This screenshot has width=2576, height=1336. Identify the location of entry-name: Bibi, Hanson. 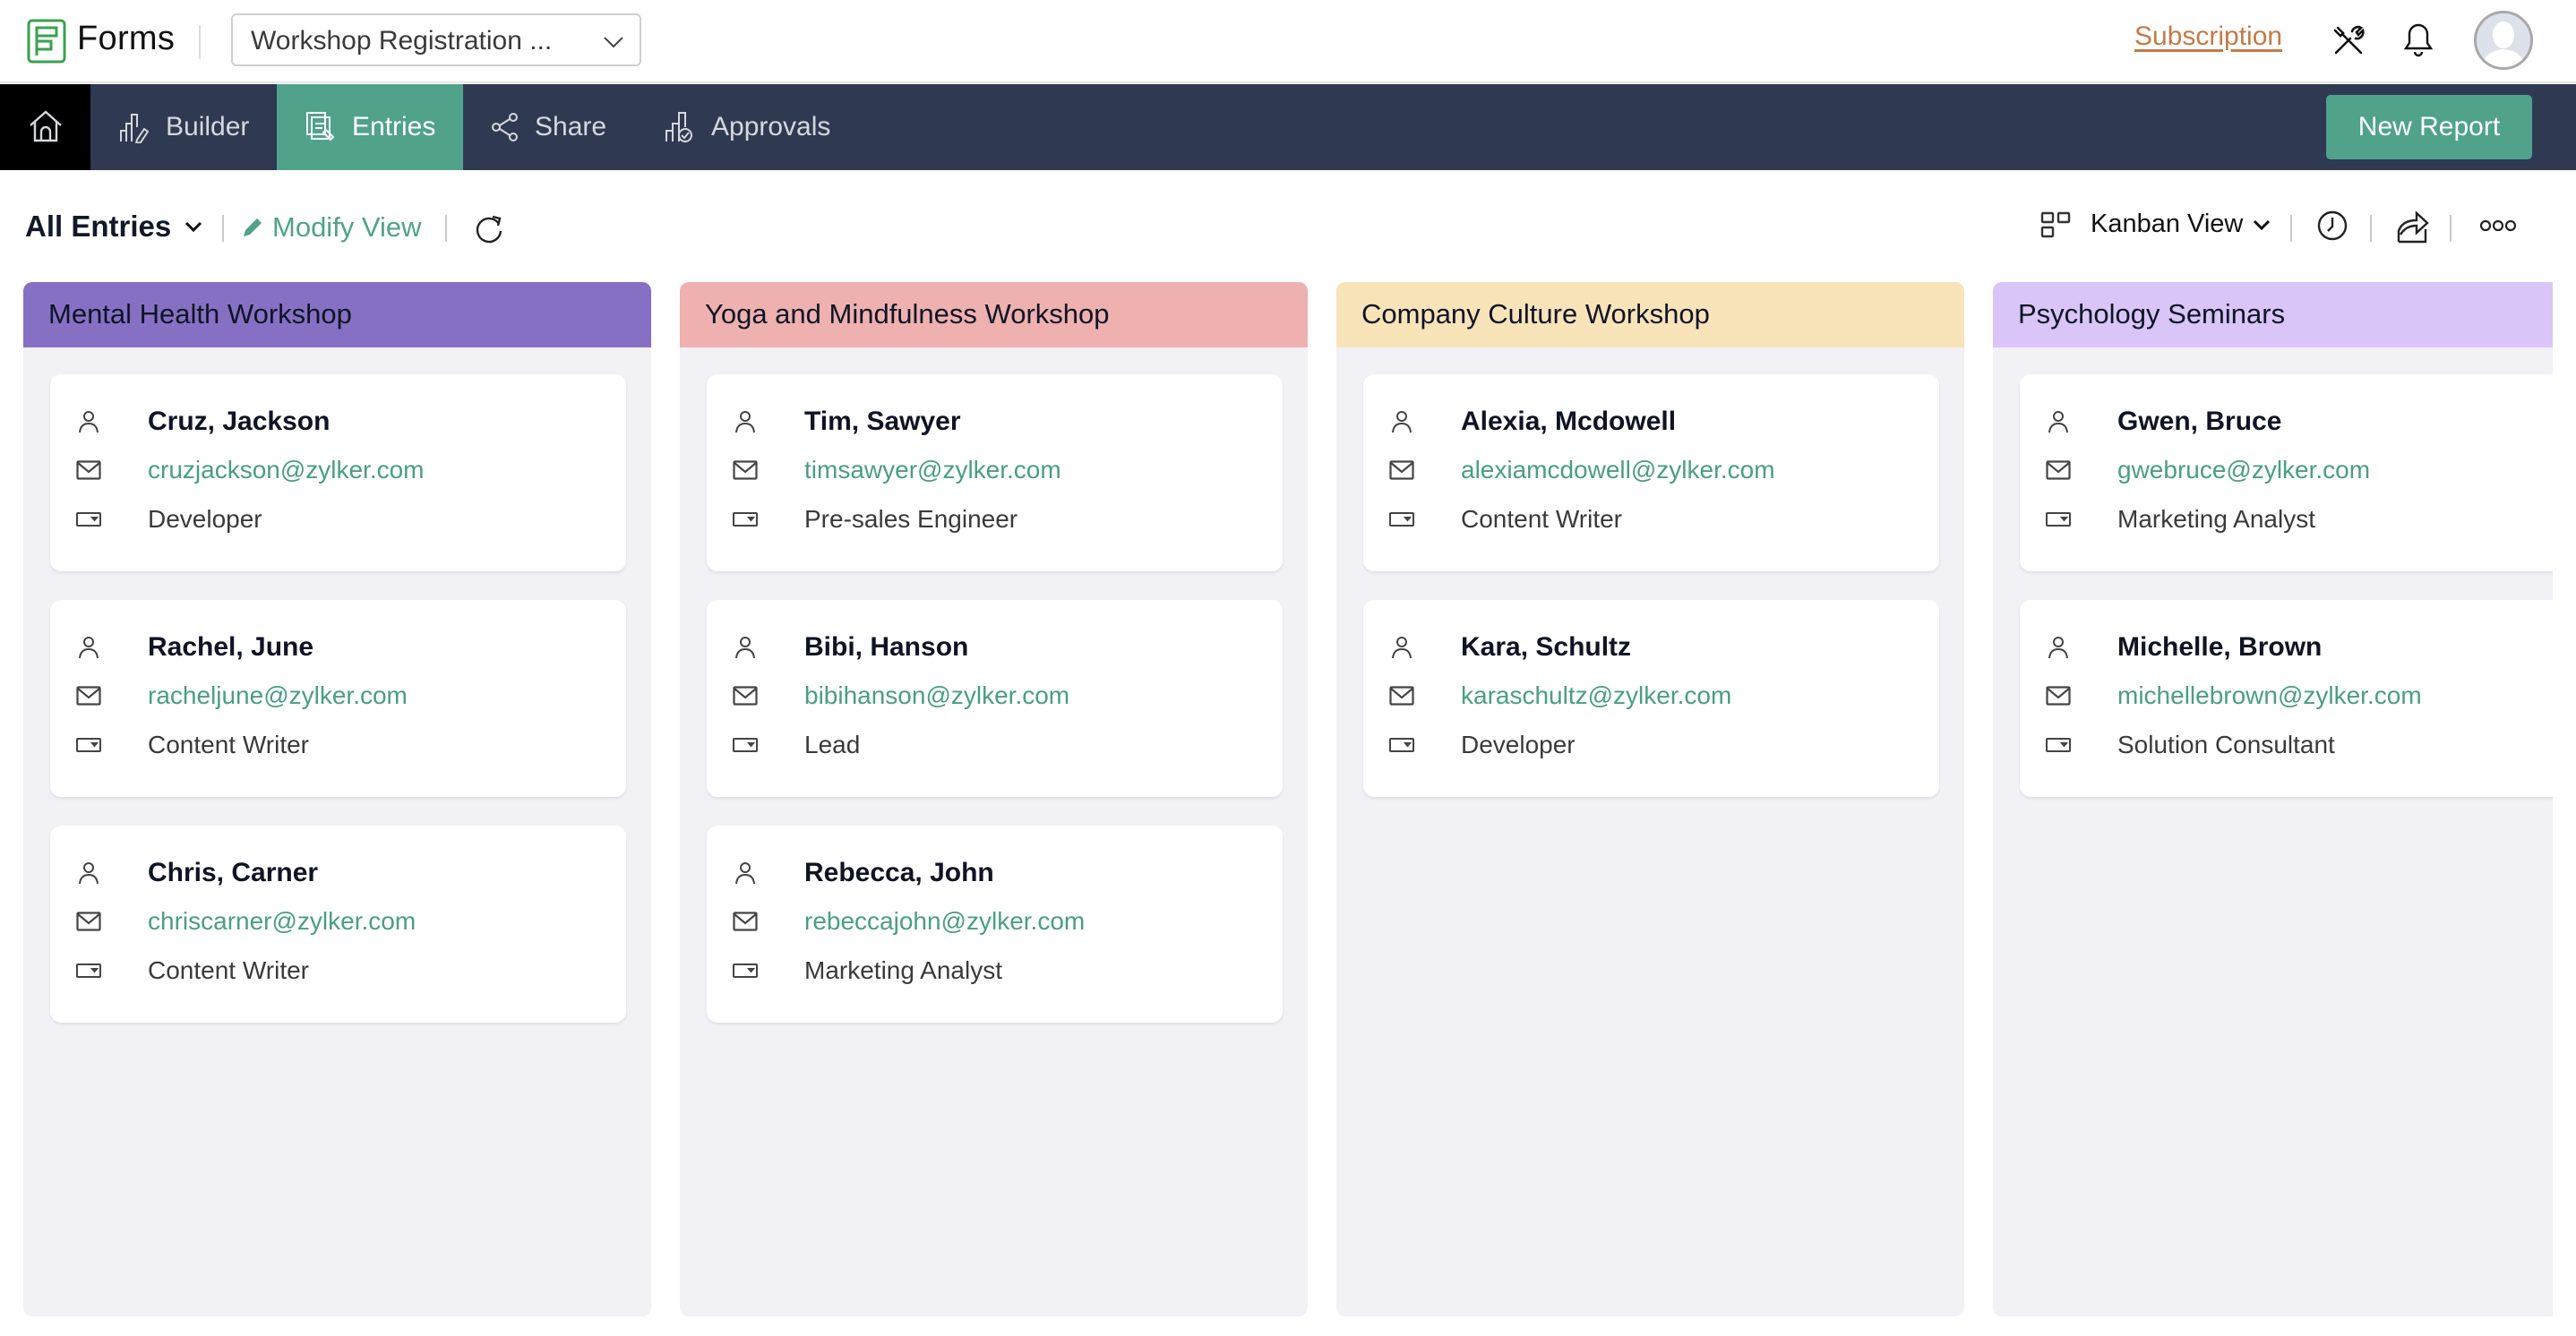
(886, 647).